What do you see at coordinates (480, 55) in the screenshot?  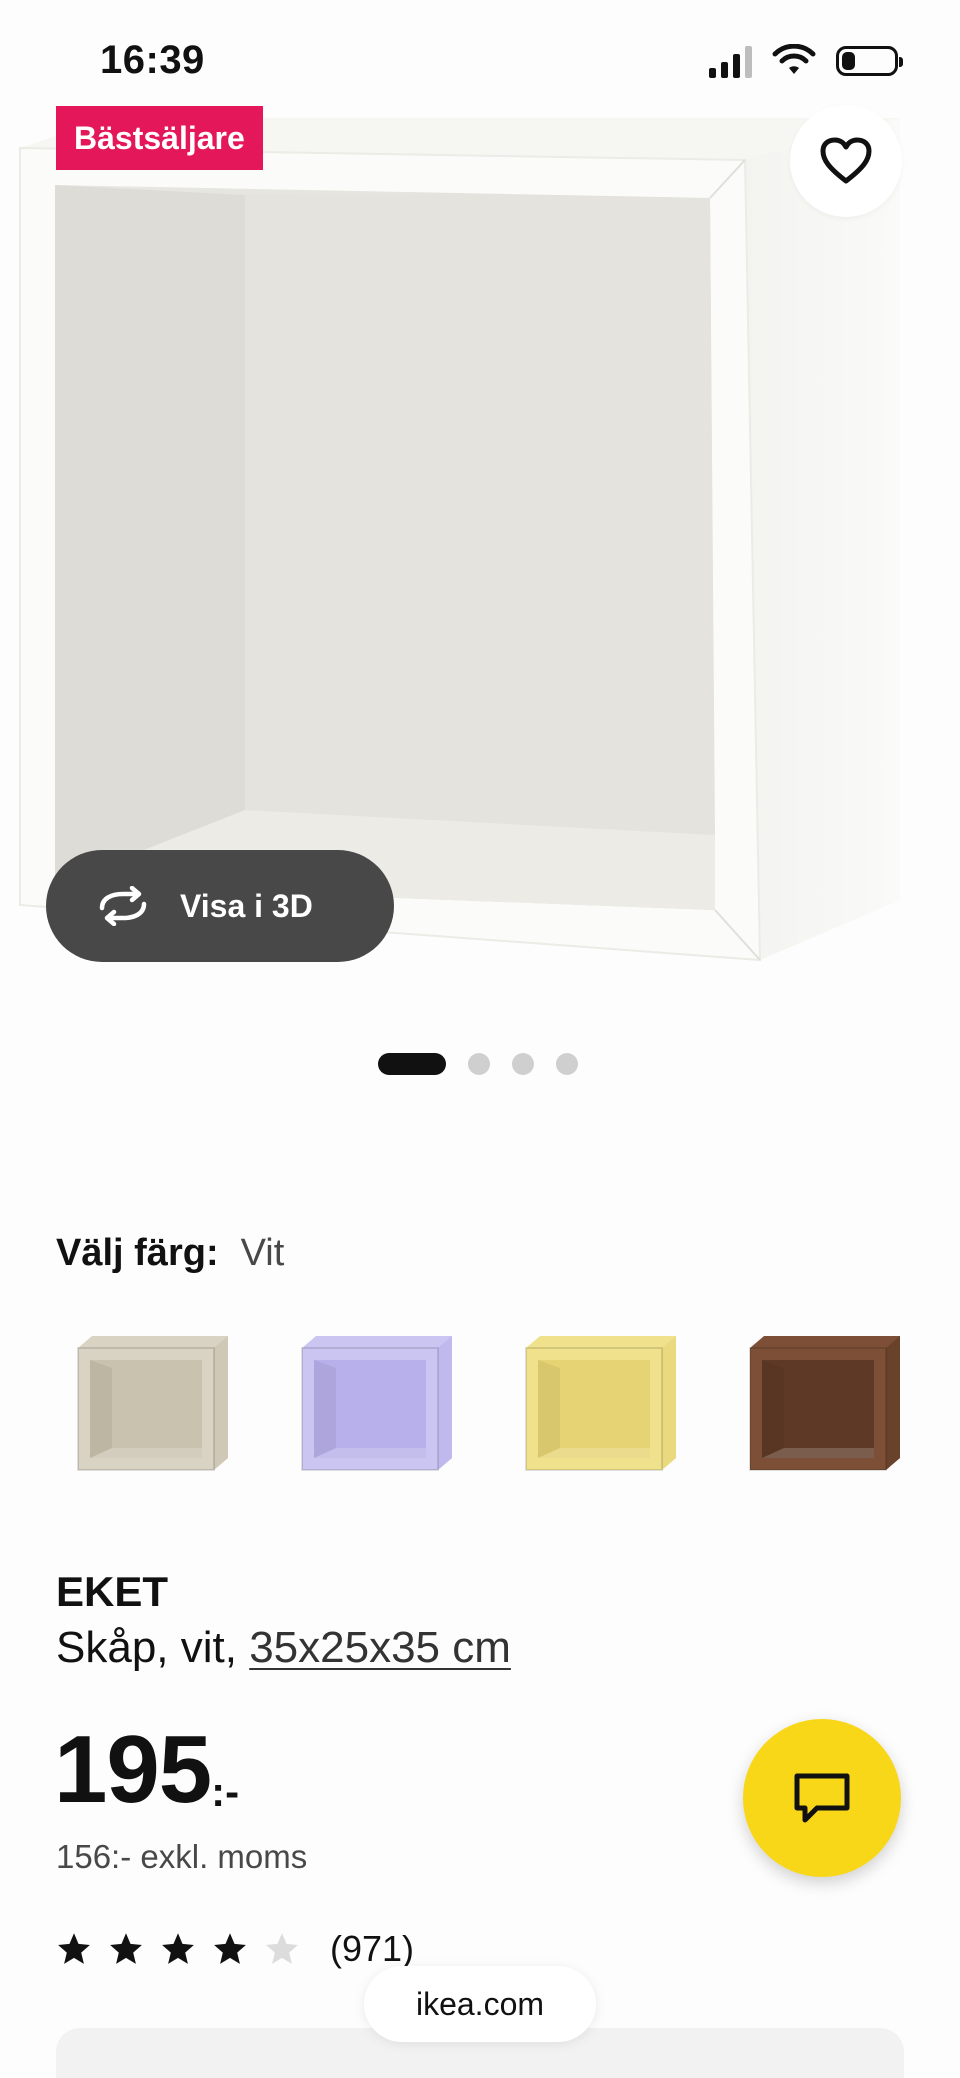 I see `status-bar: 16:39` at bounding box center [480, 55].